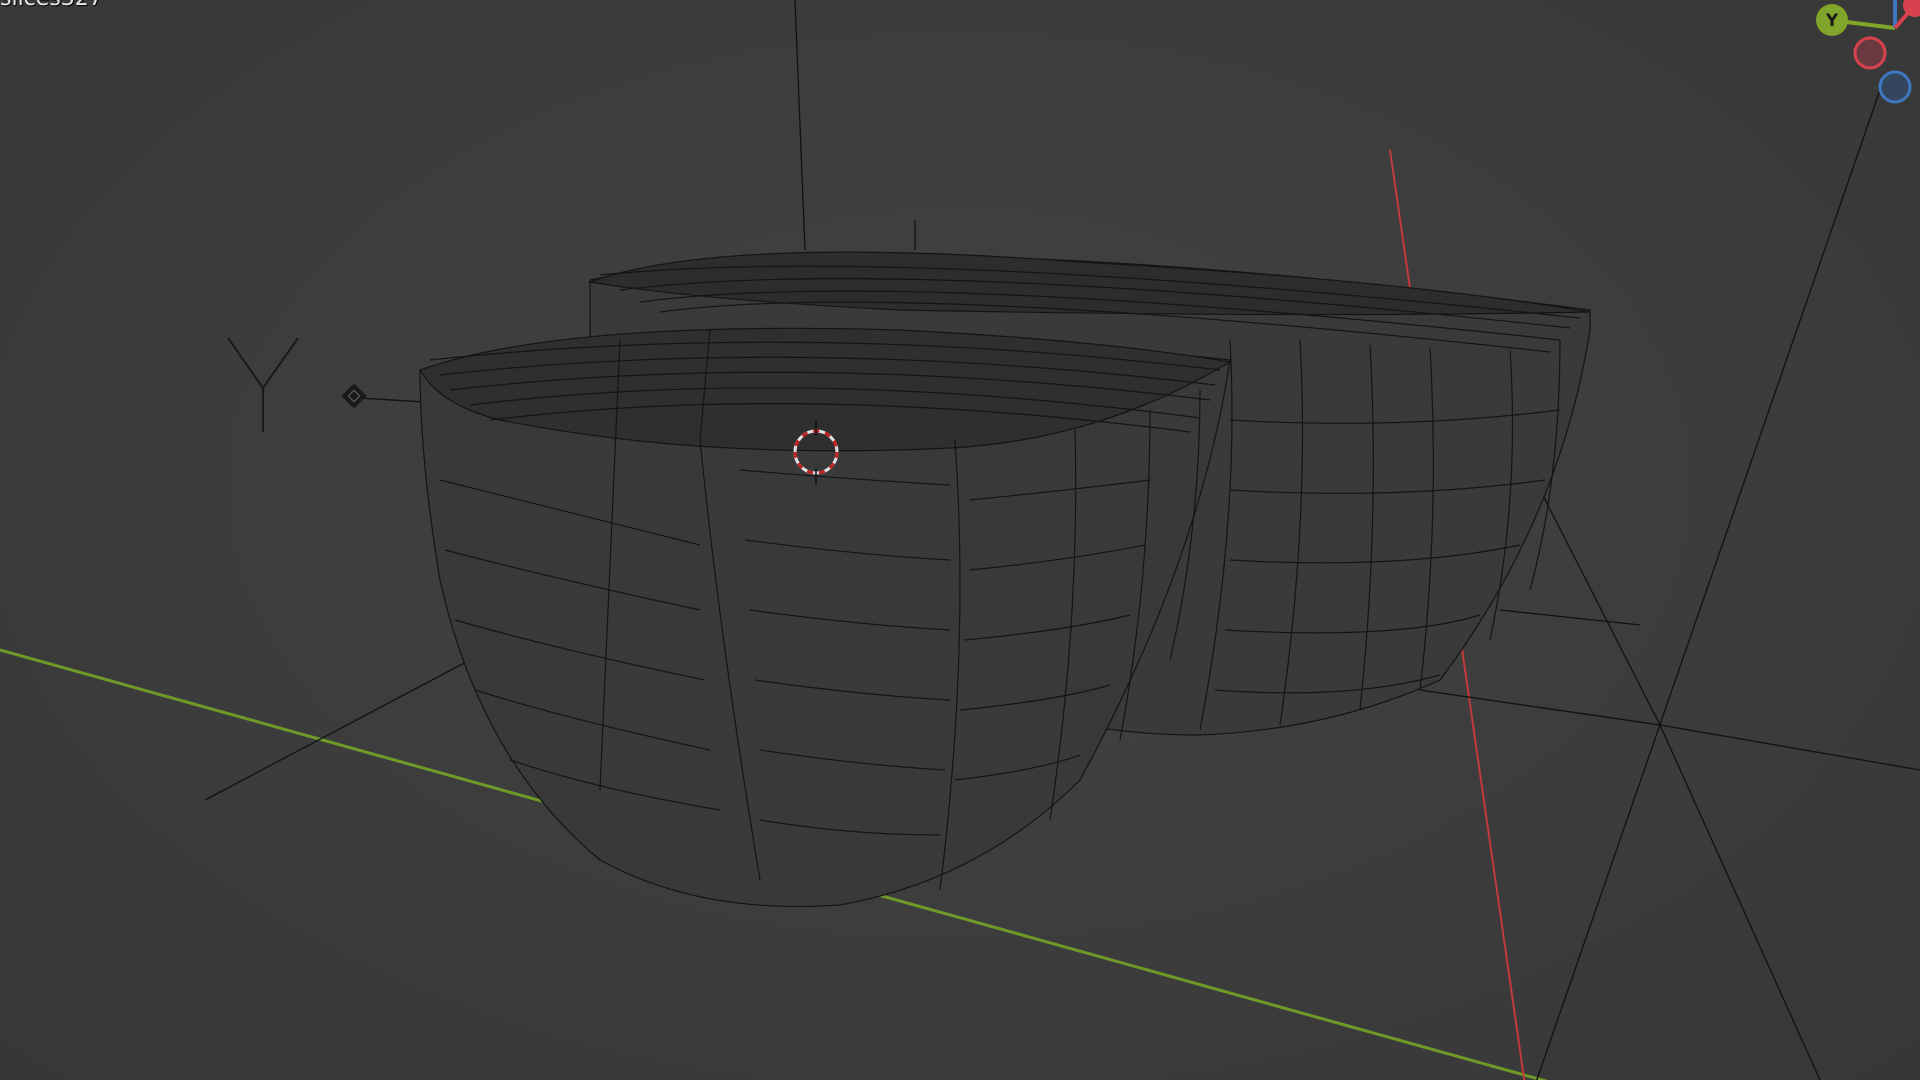 The width and height of the screenshot is (1920, 1080). What do you see at coordinates (263, 384) in the screenshot?
I see `empty-y-axis-glyph` at bounding box center [263, 384].